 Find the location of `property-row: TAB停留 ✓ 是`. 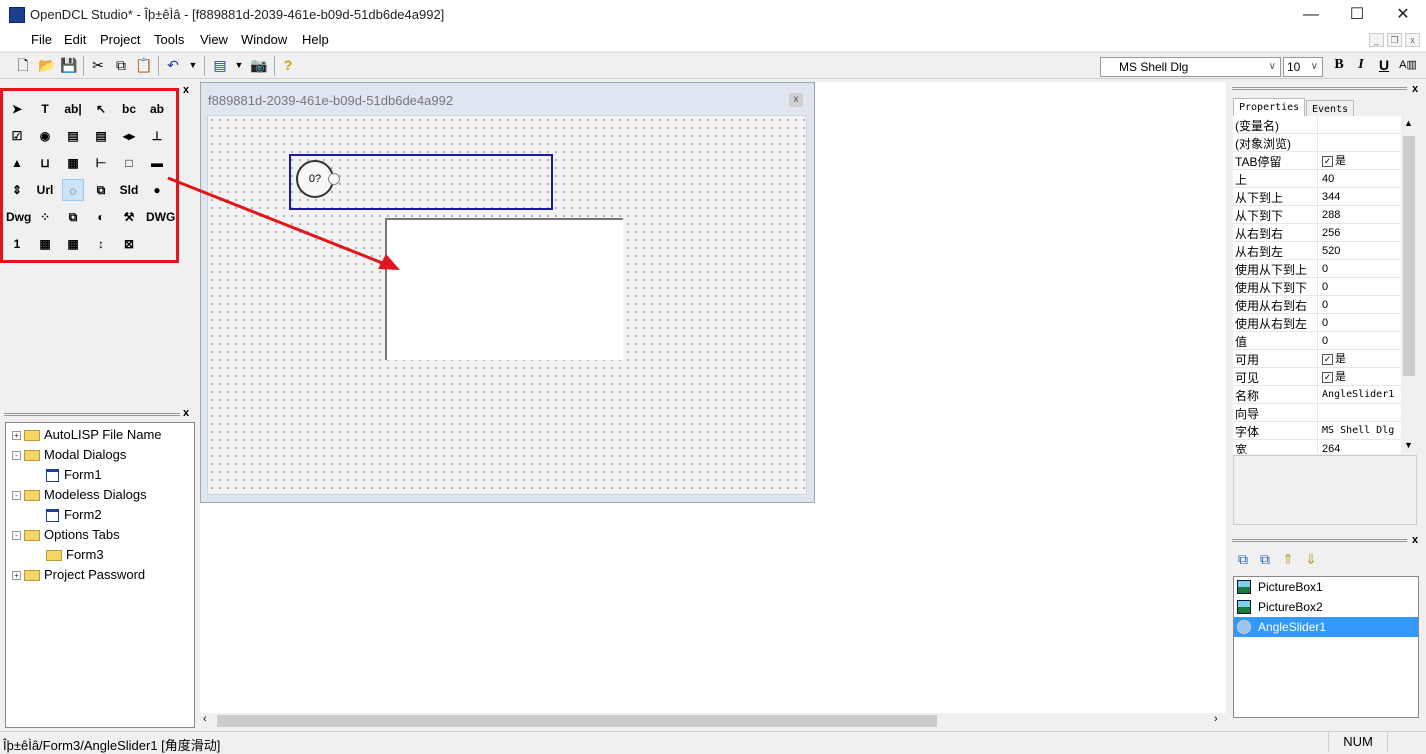

property-row: TAB停留 ✓ 是 is located at coordinates (1317, 161).